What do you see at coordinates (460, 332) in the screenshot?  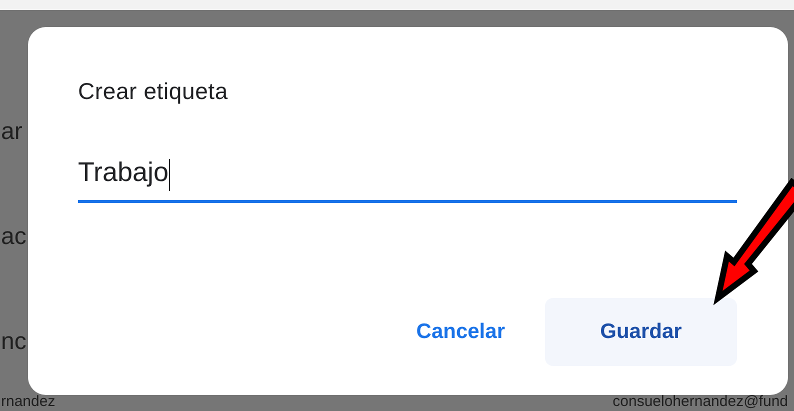 I see `cancel-button: Cancelar` at bounding box center [460, 332].